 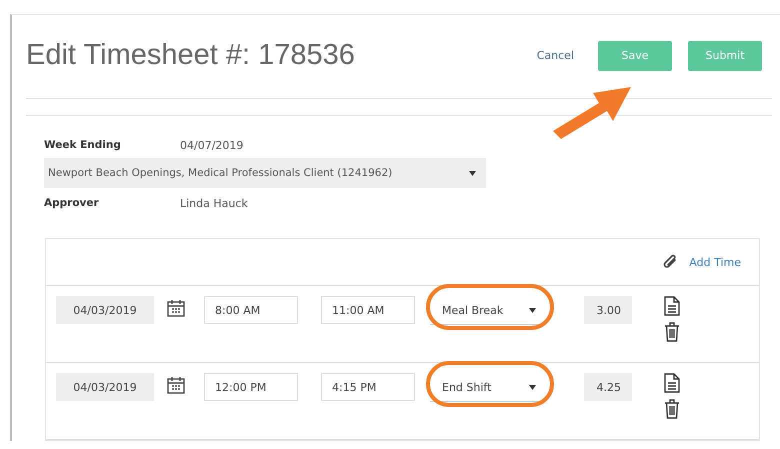 What do you see at coordinates (368, 310) in the screenshot?
I see `end-time-field: 11:00 AM` at bounding box center [368, 310].